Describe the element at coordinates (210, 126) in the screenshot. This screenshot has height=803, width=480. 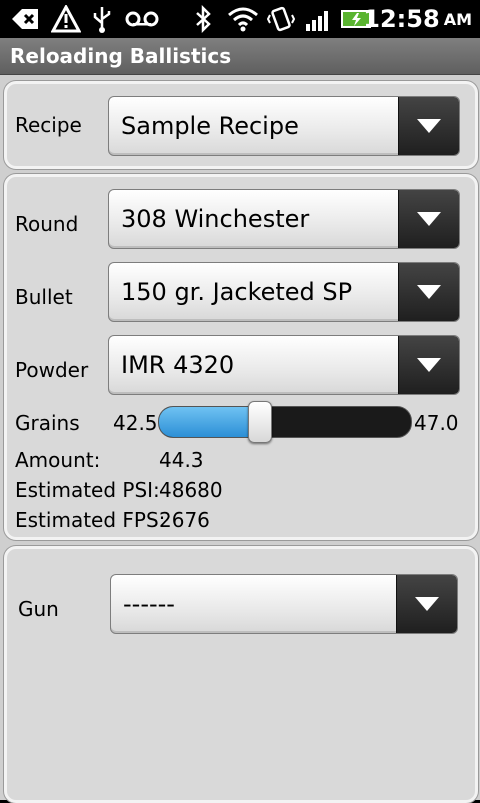
I see `recipe-value: Sample Recipe` at that location.